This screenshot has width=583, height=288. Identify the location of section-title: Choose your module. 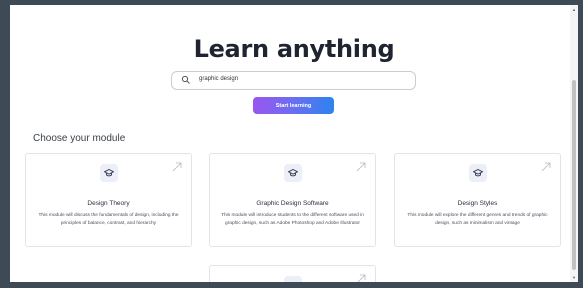
(79, 138).